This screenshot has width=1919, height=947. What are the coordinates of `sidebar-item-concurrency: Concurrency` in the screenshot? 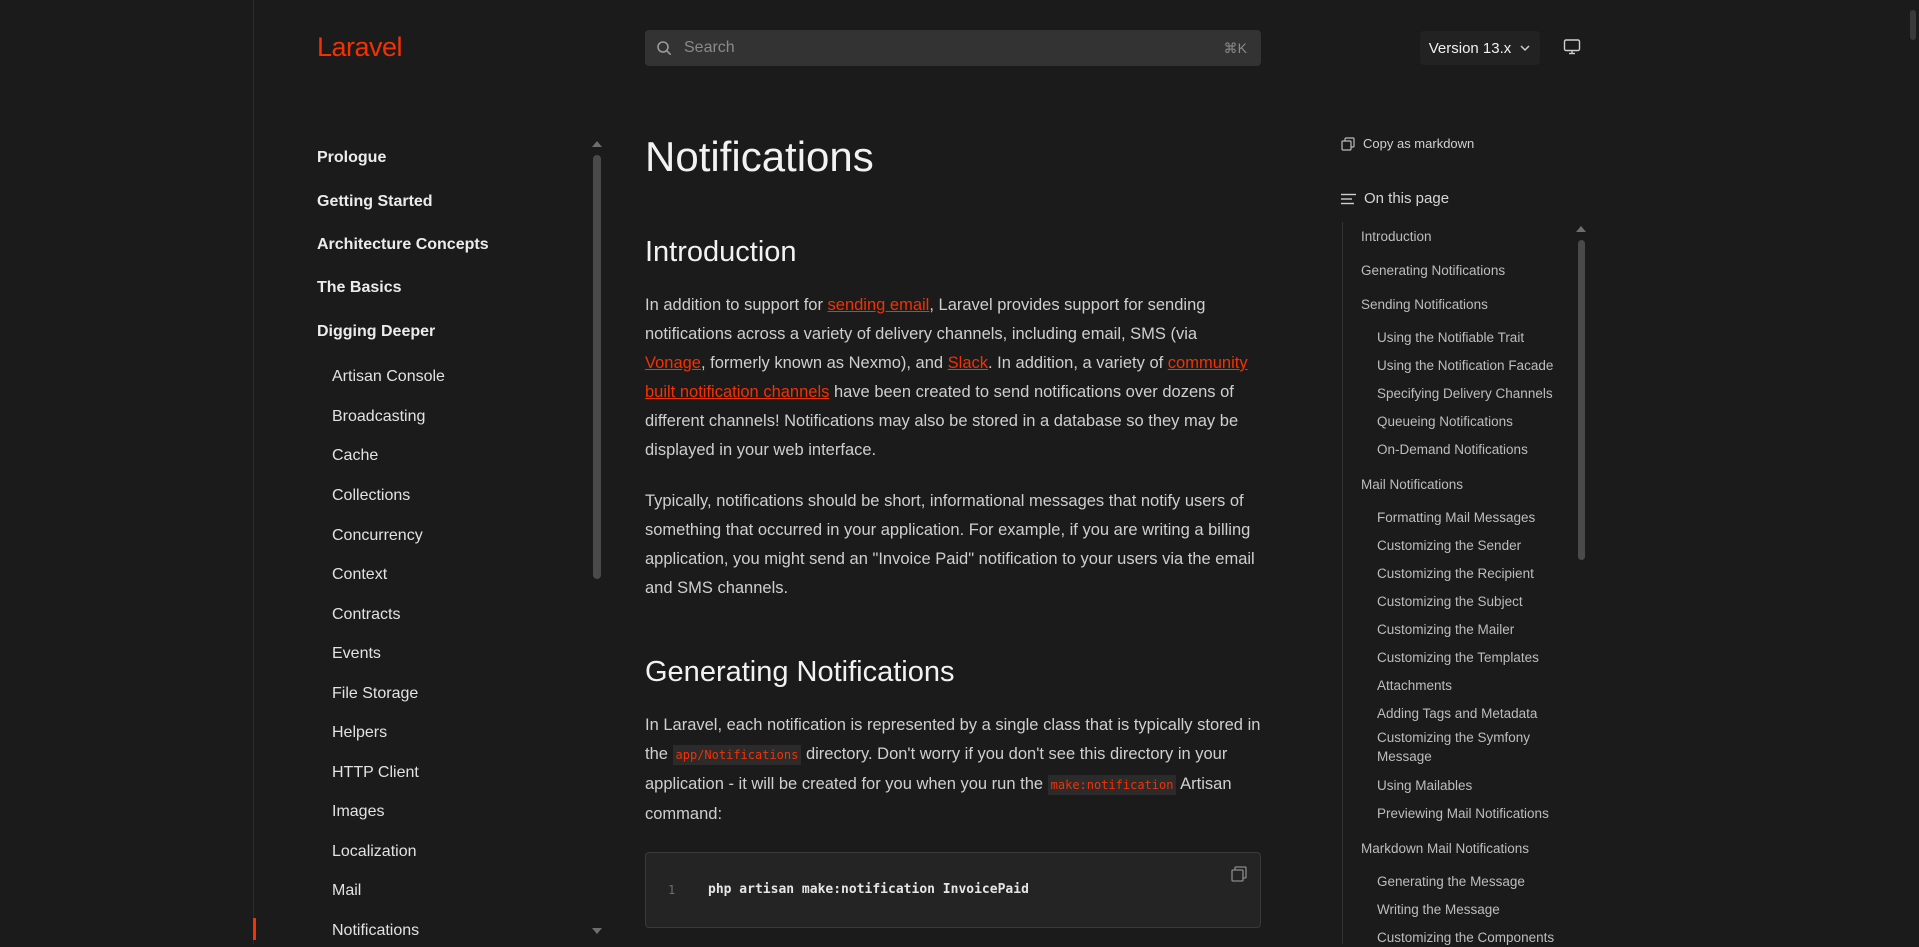 It's located at (377, 536).